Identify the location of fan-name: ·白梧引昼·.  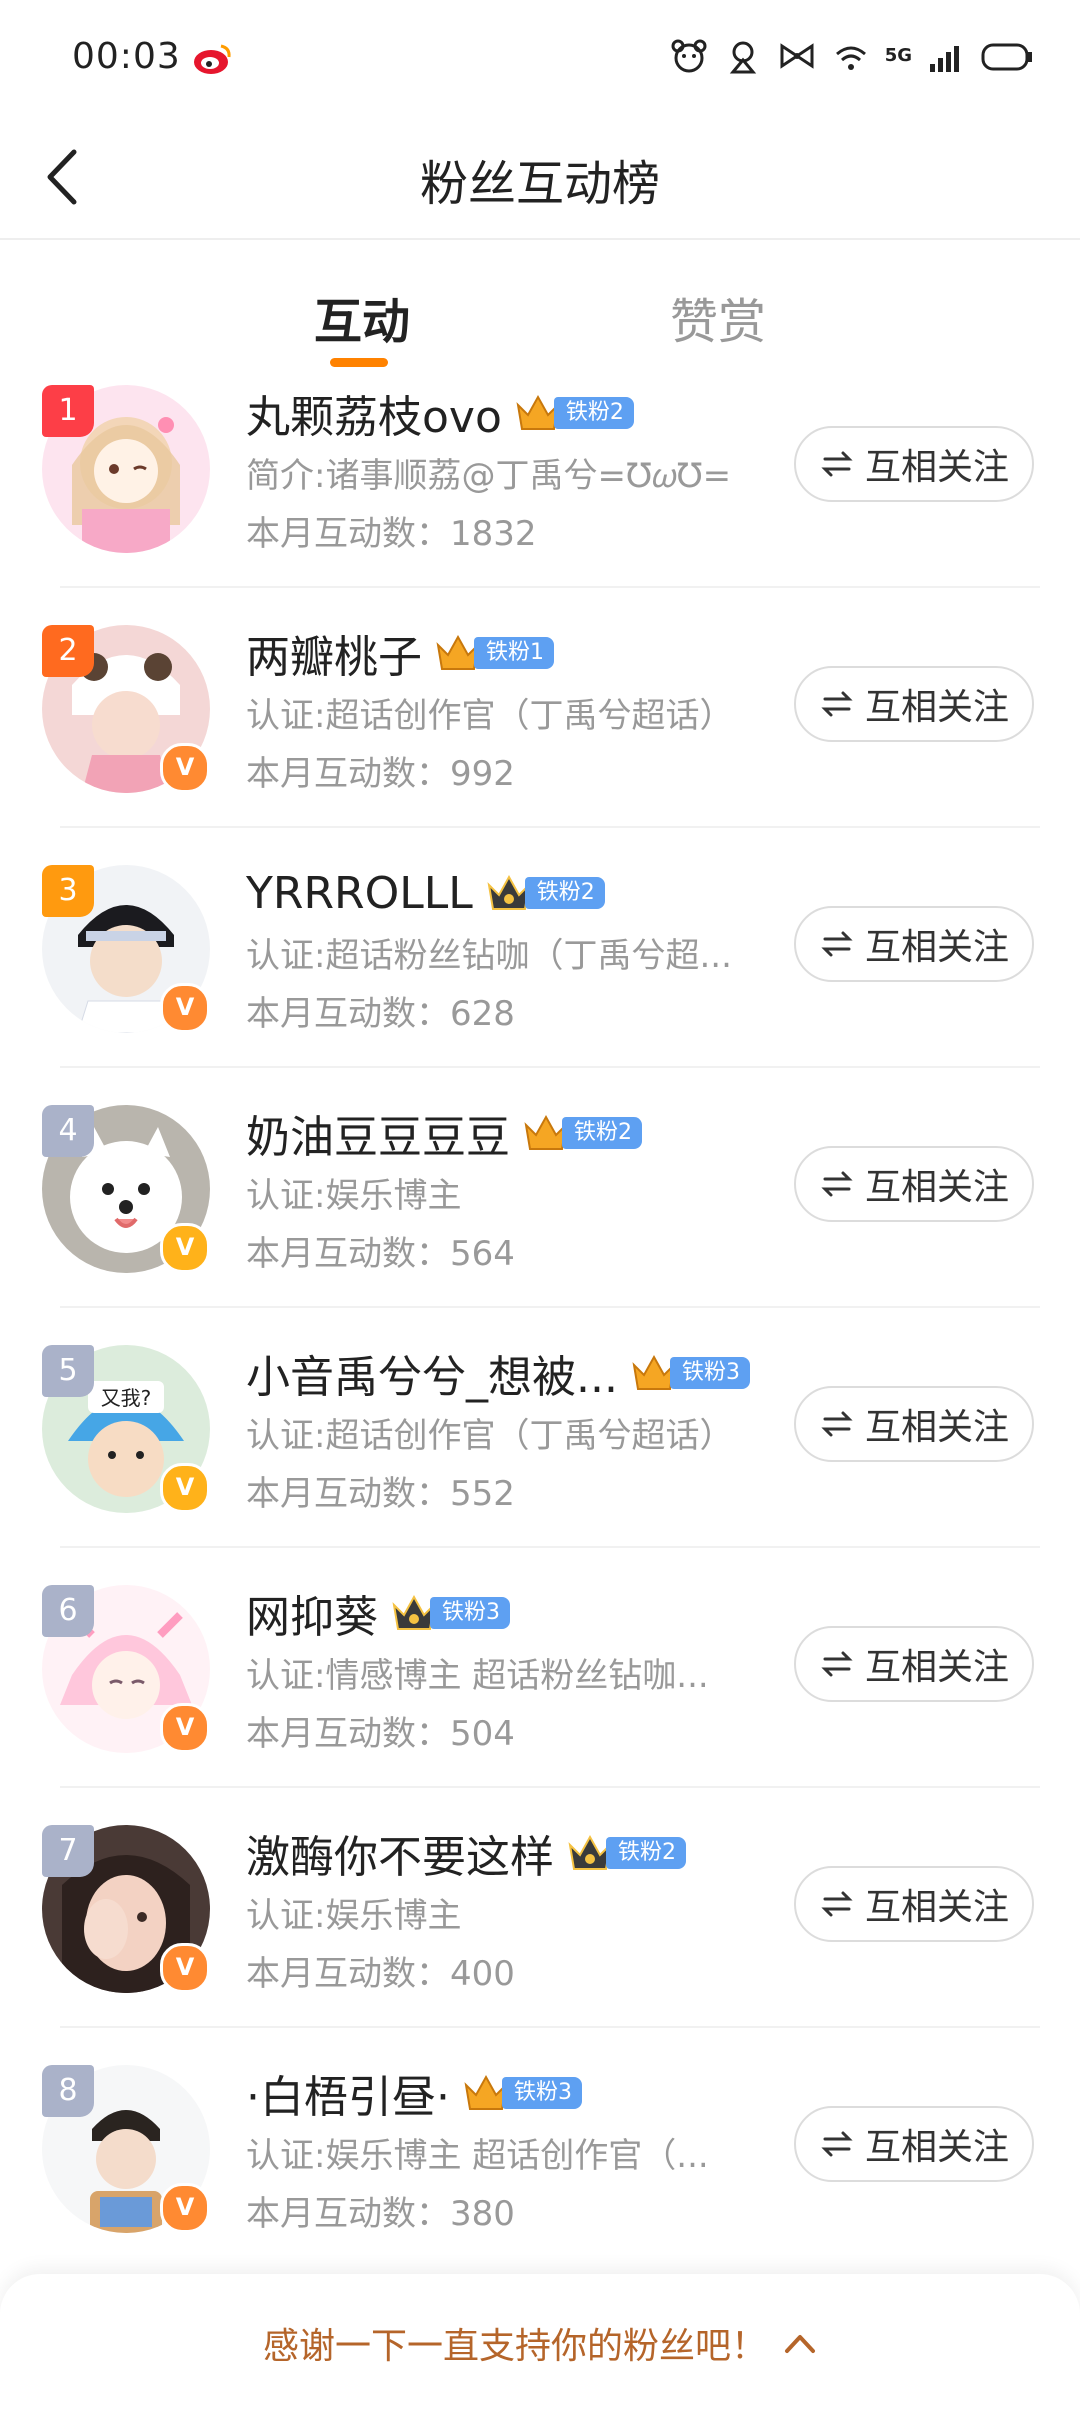
(348, 2093).